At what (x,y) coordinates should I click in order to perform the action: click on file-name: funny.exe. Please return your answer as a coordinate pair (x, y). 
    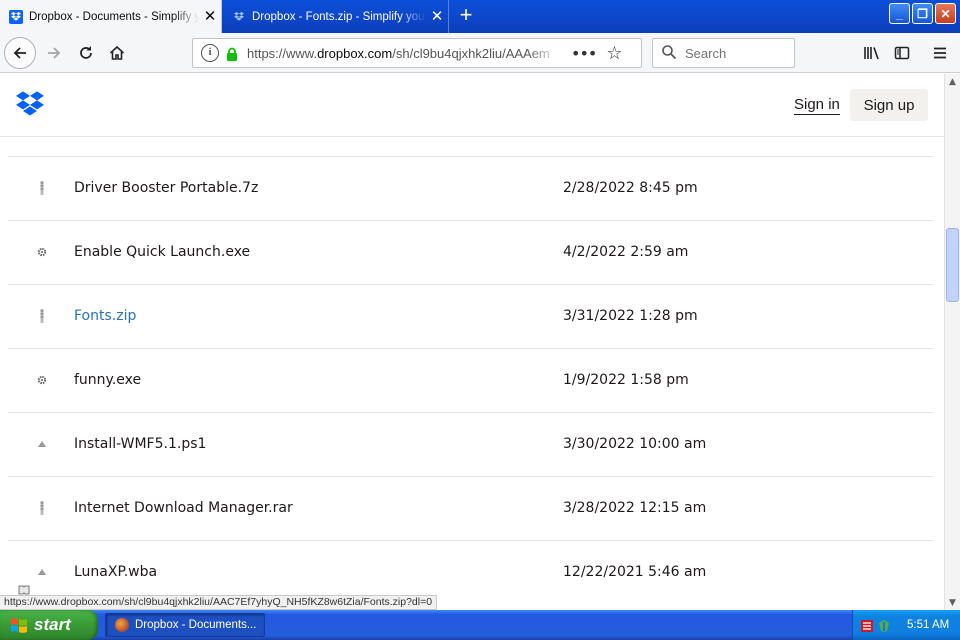
    Looking at the image, I should click on (107, 380).